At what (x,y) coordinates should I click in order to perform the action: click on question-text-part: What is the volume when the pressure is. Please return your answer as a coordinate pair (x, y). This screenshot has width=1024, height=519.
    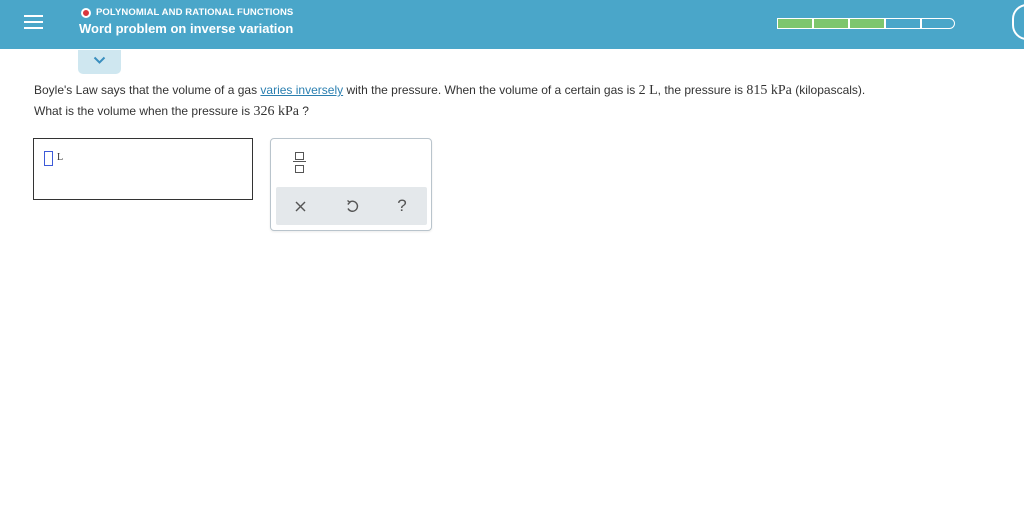
    Looking at the image, I should click on (144, 111).